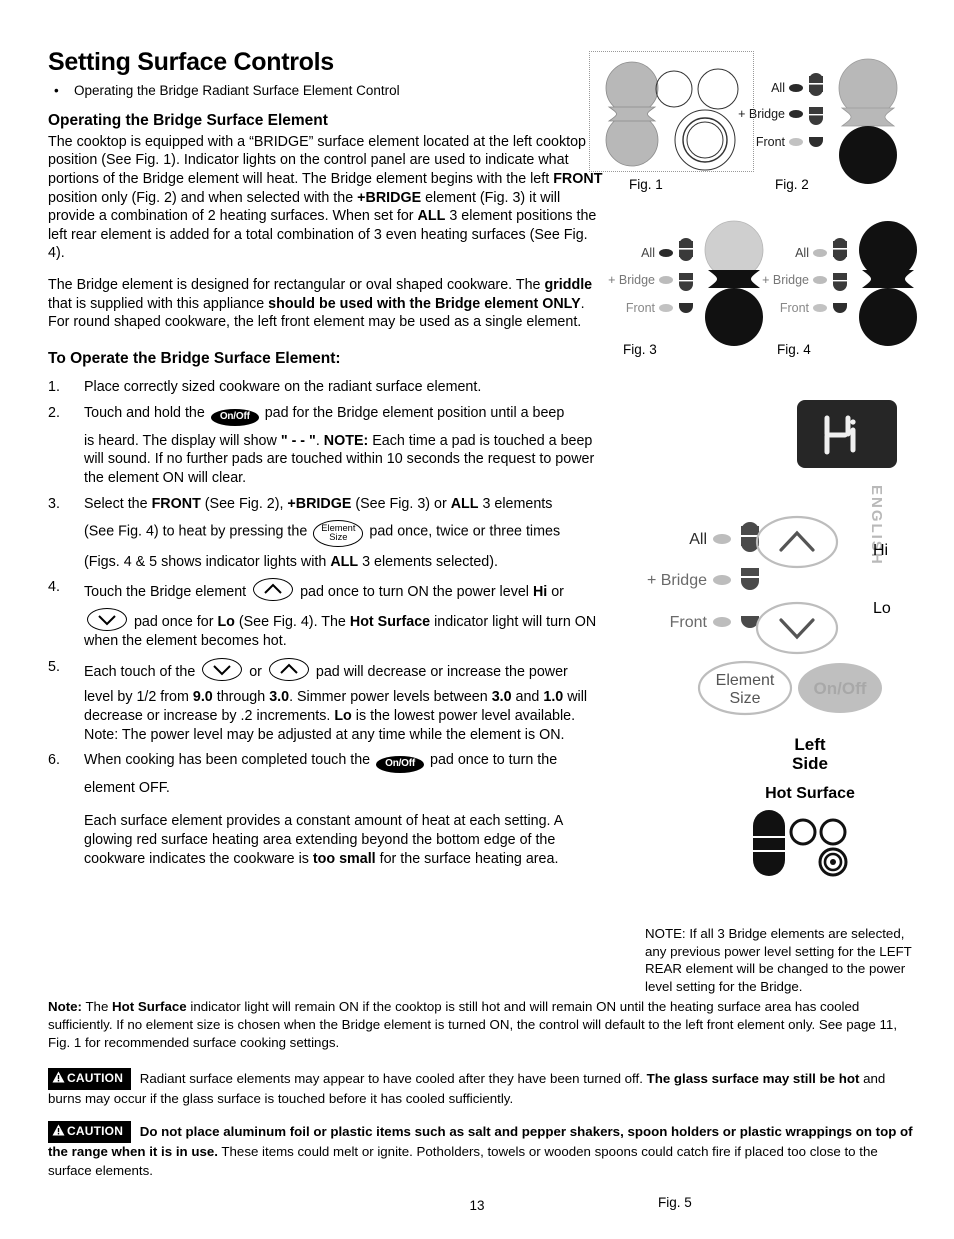  Describe the element at coordinates (255, 671) in the screenshot. I see `step-5-mid: or` at that location.